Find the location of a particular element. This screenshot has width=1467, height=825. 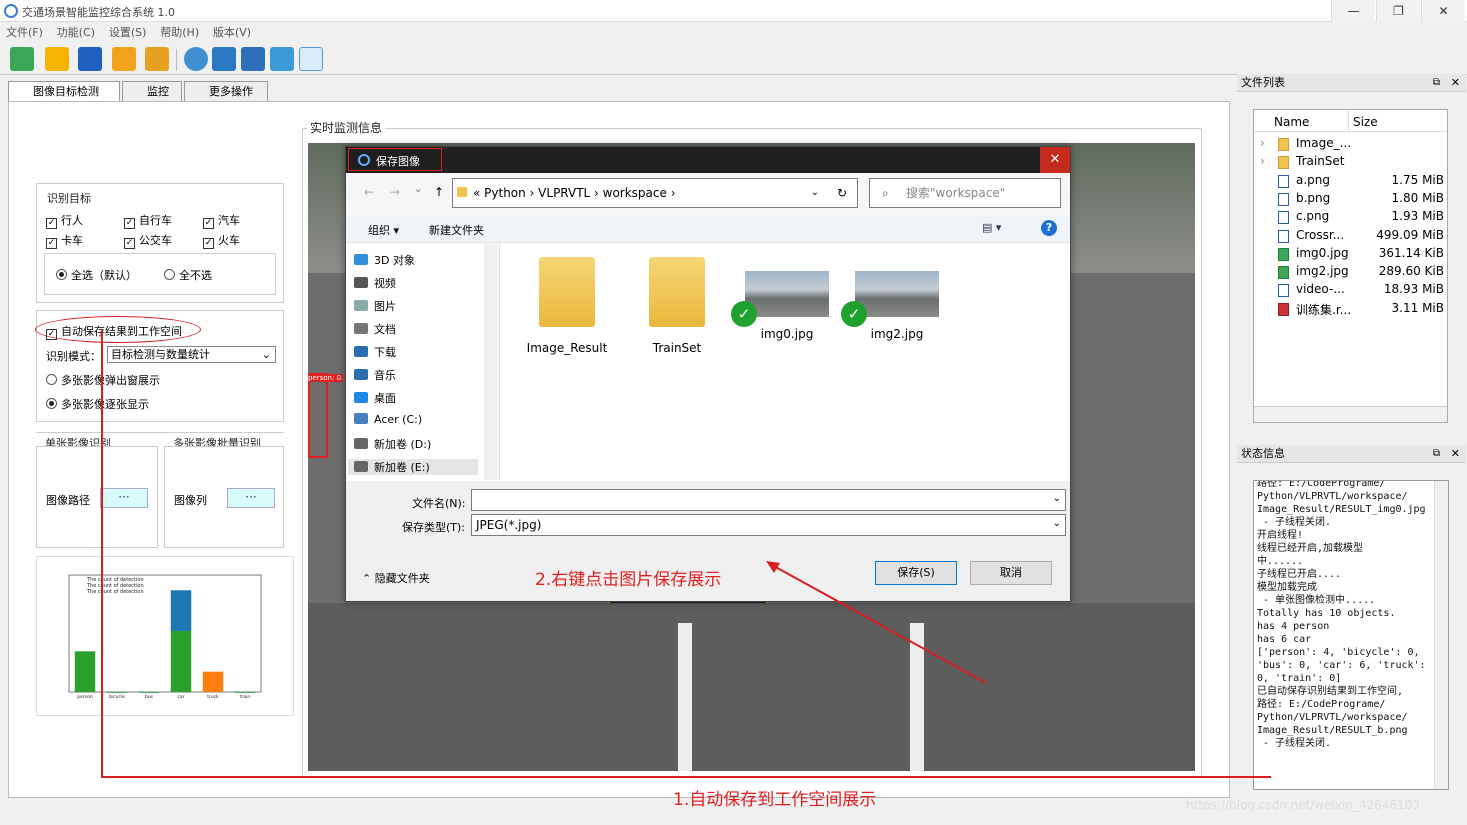

file-row: 训练集.r... 3.11 MiB is located at coordinates (1349, 309).